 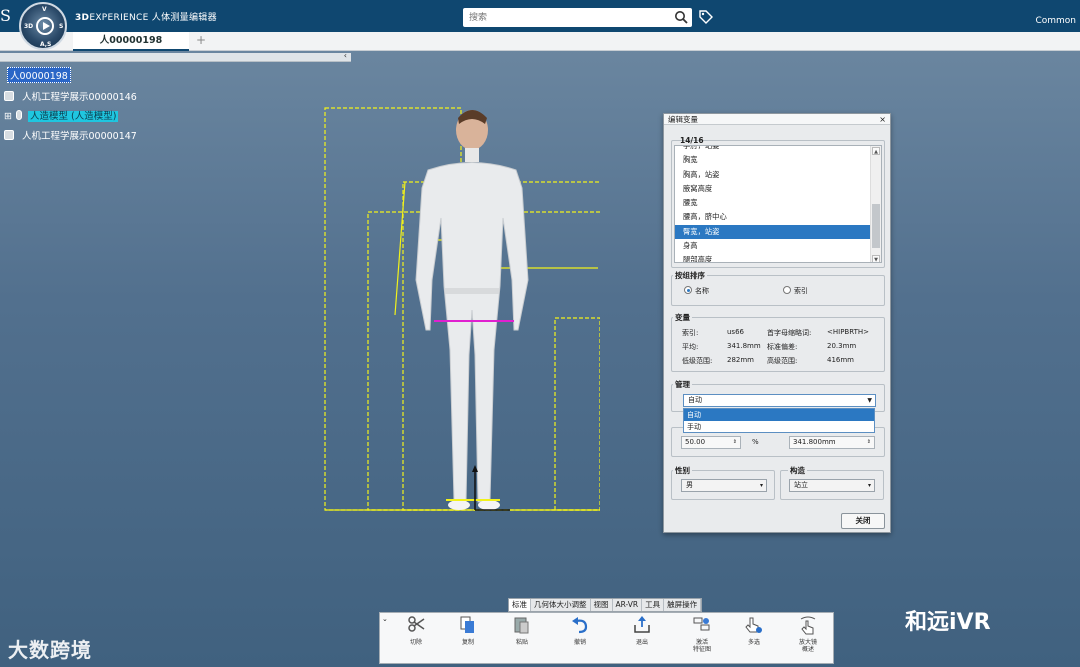 I want to click on posture-select: 站立 ▾, so click(x=832, y=485).